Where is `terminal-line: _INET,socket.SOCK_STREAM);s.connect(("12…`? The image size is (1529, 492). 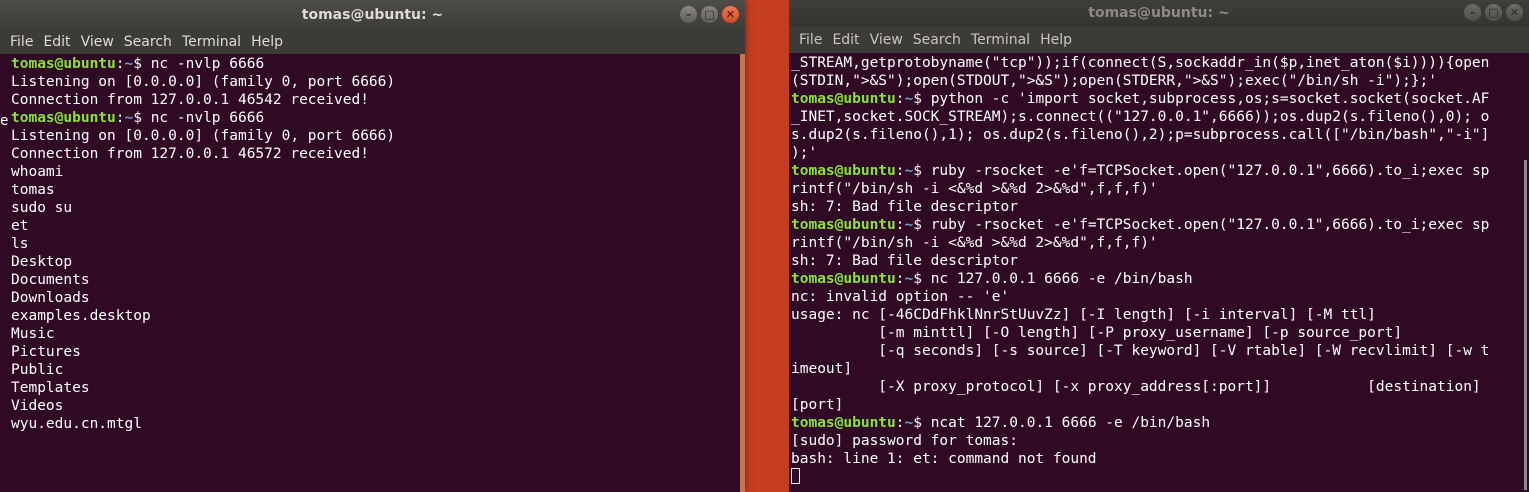
terminal-line: _INET,socket.SOCK_STREAM);s.connect(("12… is located at coordinates (1140, 117).